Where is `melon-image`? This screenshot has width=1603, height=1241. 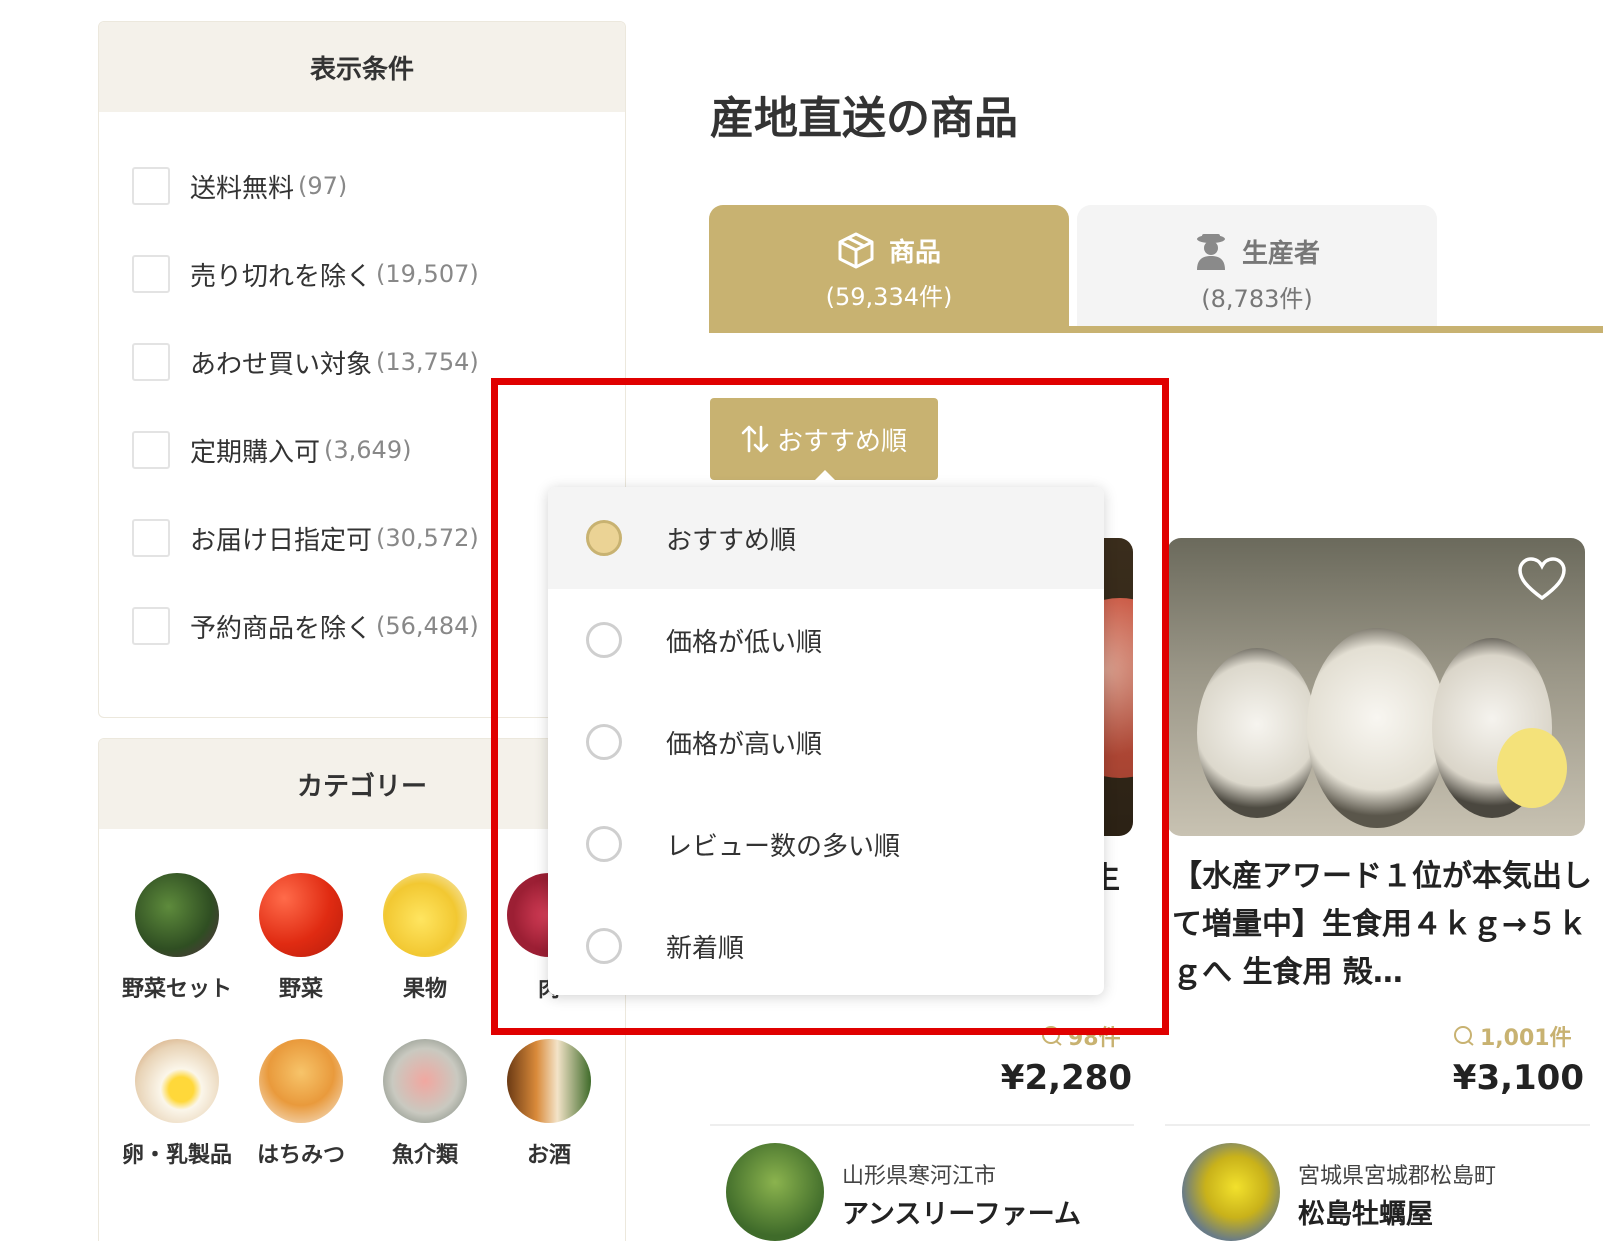
melon-image is located at coordinates (425, 915).